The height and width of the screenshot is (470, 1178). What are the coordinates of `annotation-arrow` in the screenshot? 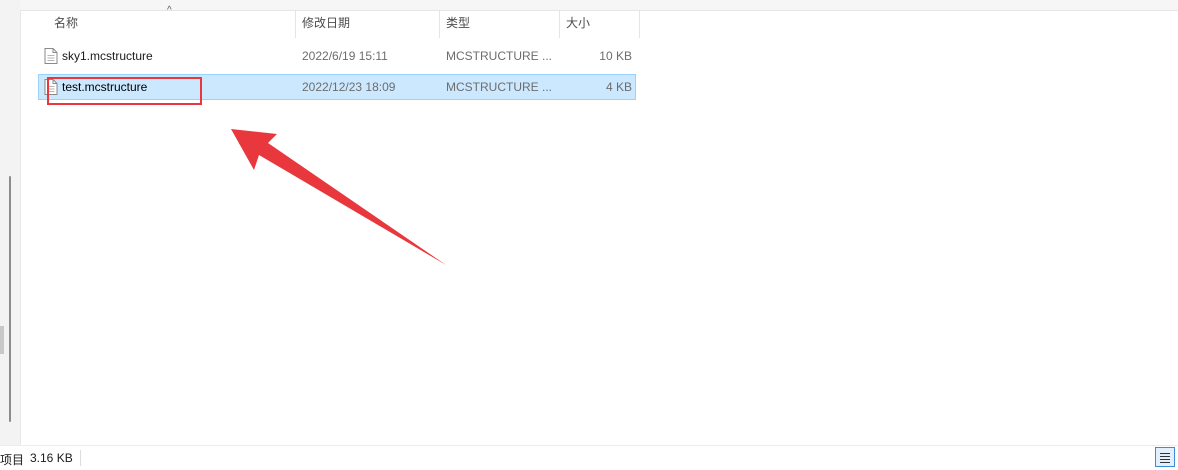 It's located at (338, 197).